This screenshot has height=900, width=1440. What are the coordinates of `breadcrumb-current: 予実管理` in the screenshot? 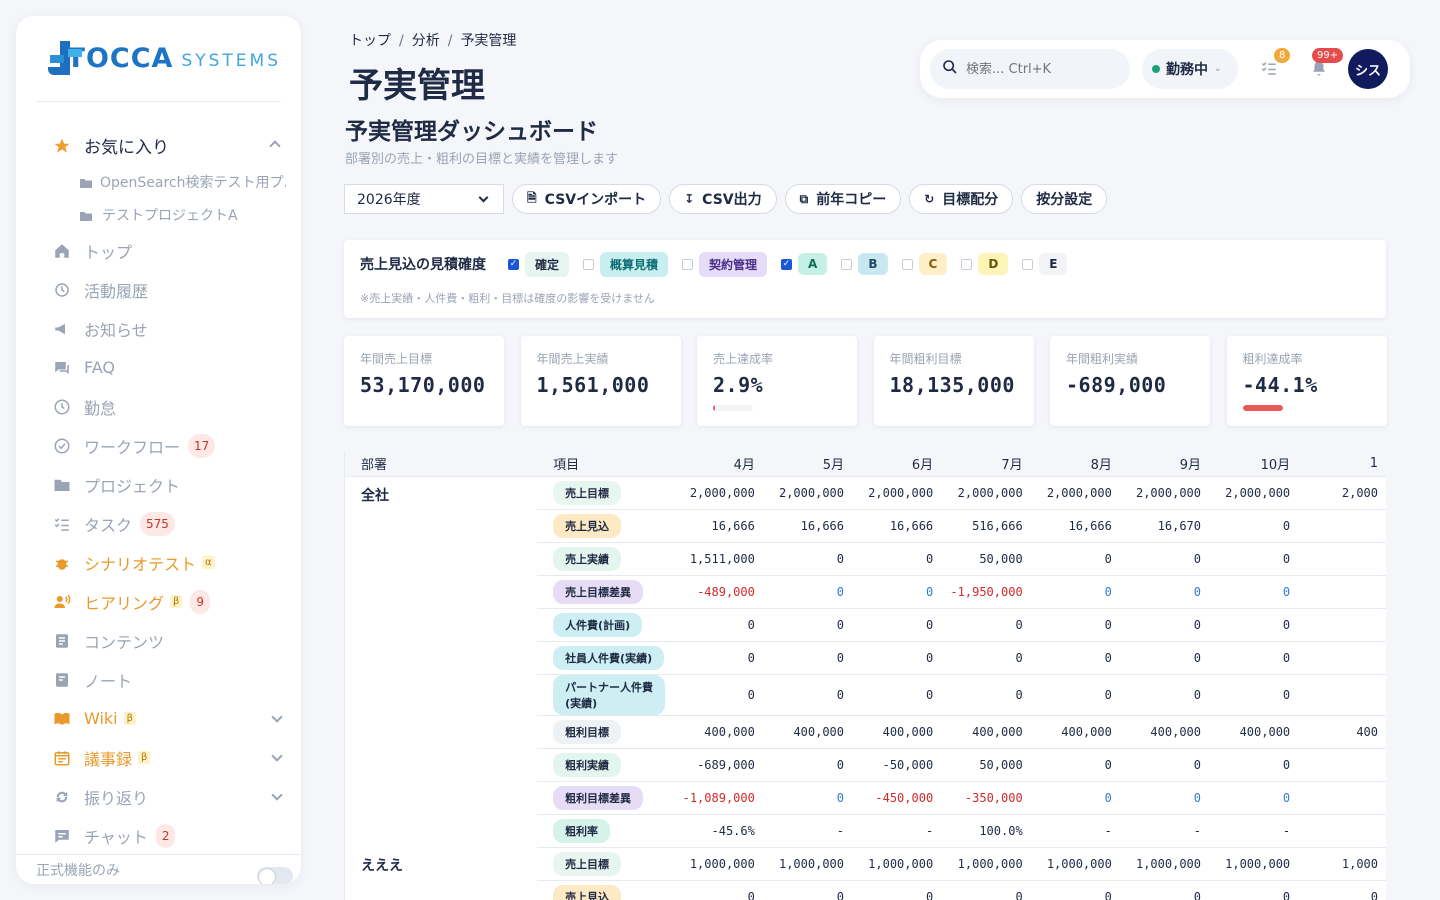 It's located at (488, 41).